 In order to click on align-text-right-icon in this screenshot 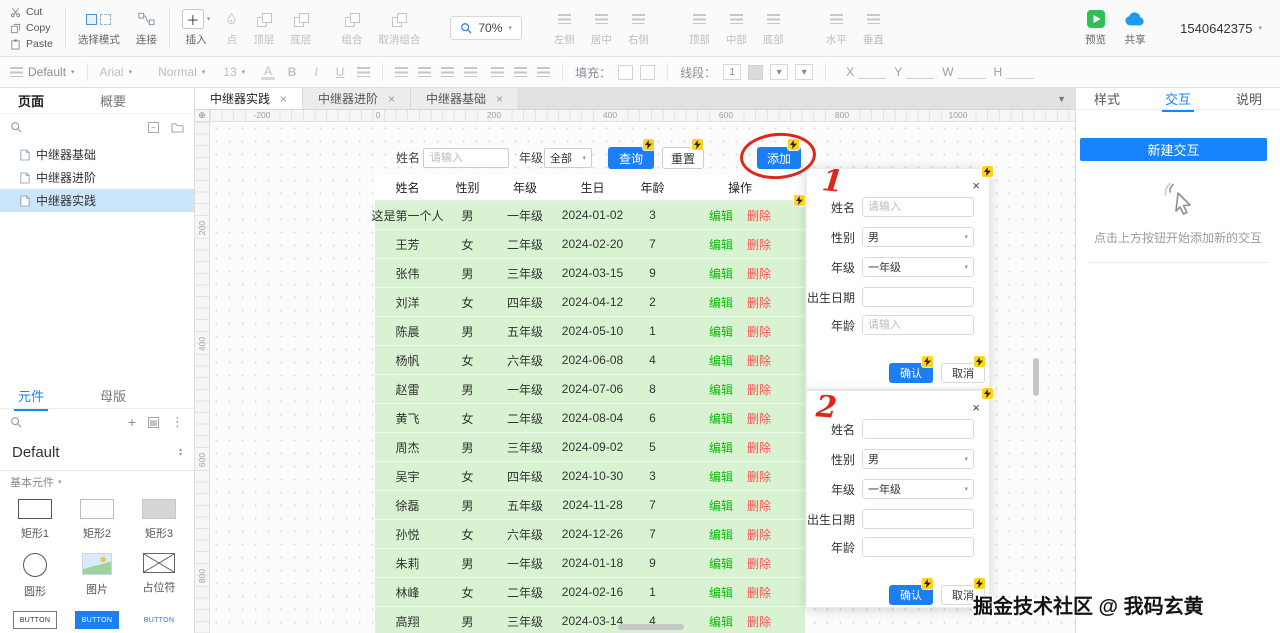, I will do `click(448, 72)`.